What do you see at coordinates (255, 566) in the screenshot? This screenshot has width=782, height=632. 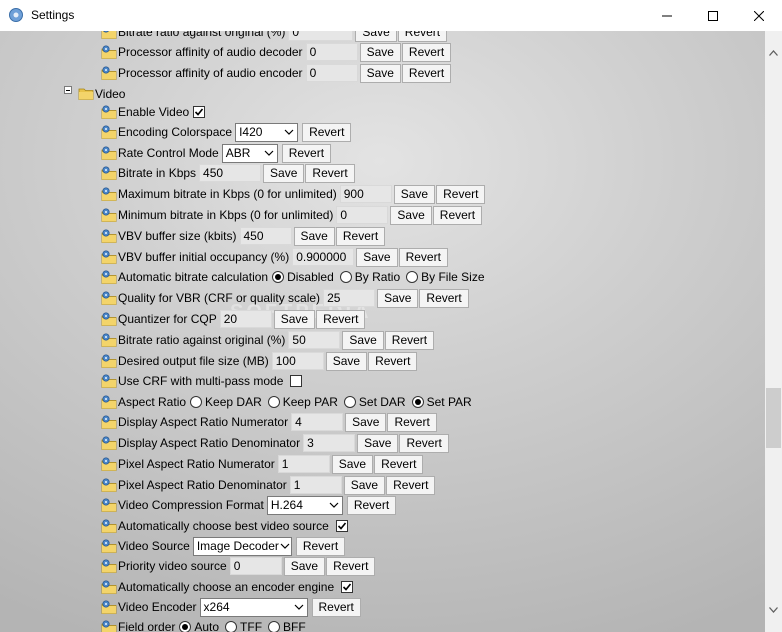 I see `priority-source-input: 0` at bounding box center [255, 566].